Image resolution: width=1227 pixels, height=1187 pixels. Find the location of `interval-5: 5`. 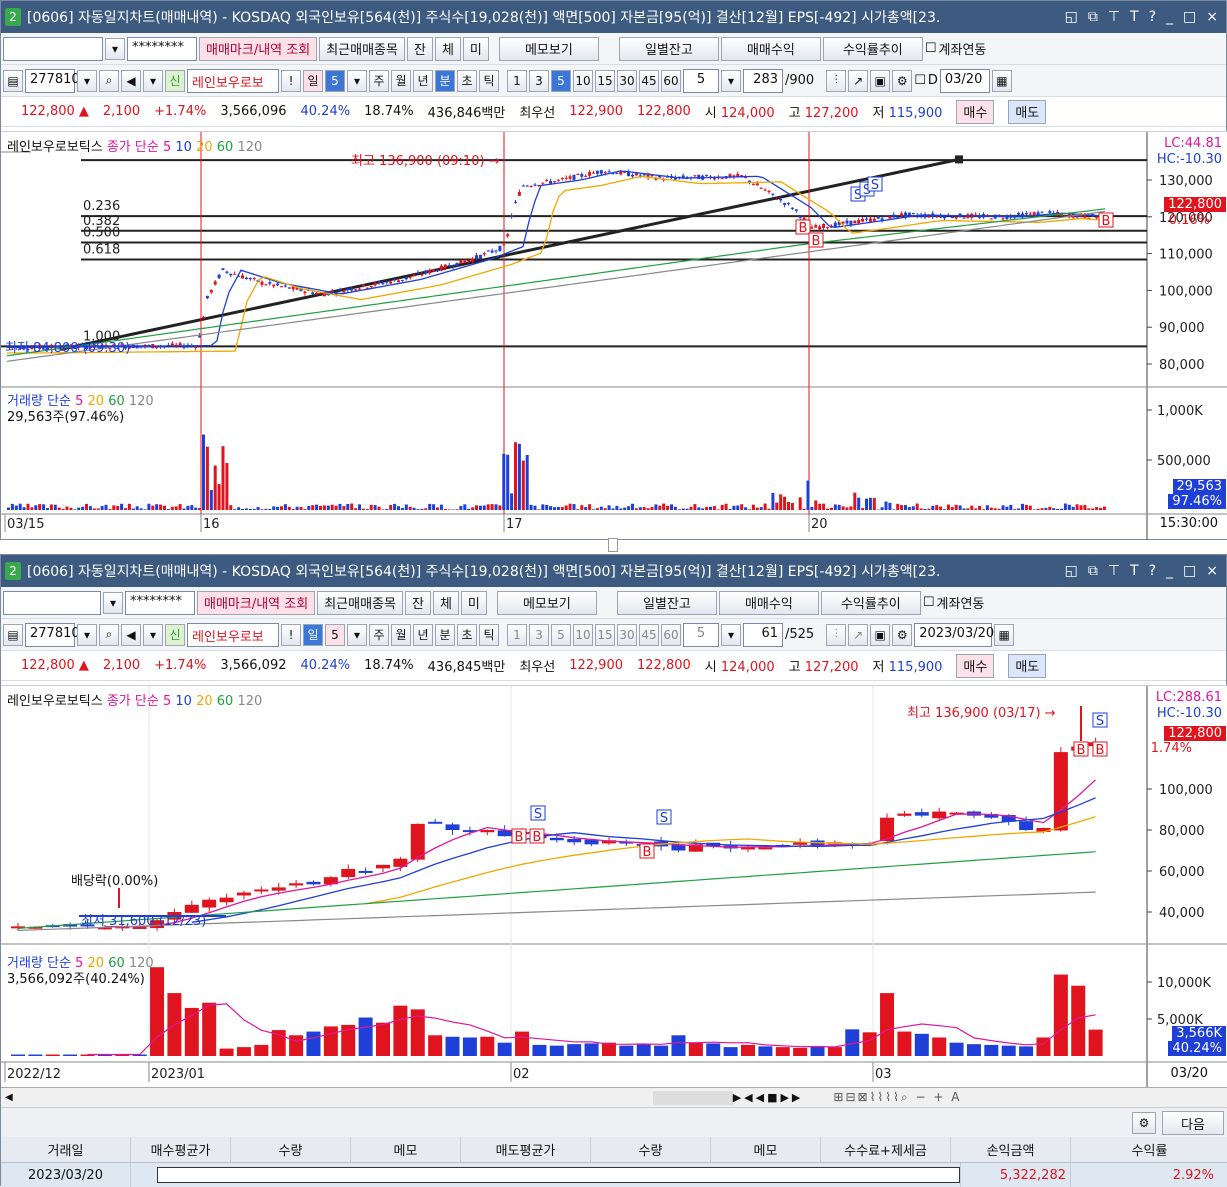

interval-5: 5 is located at coordinates (561, 635).